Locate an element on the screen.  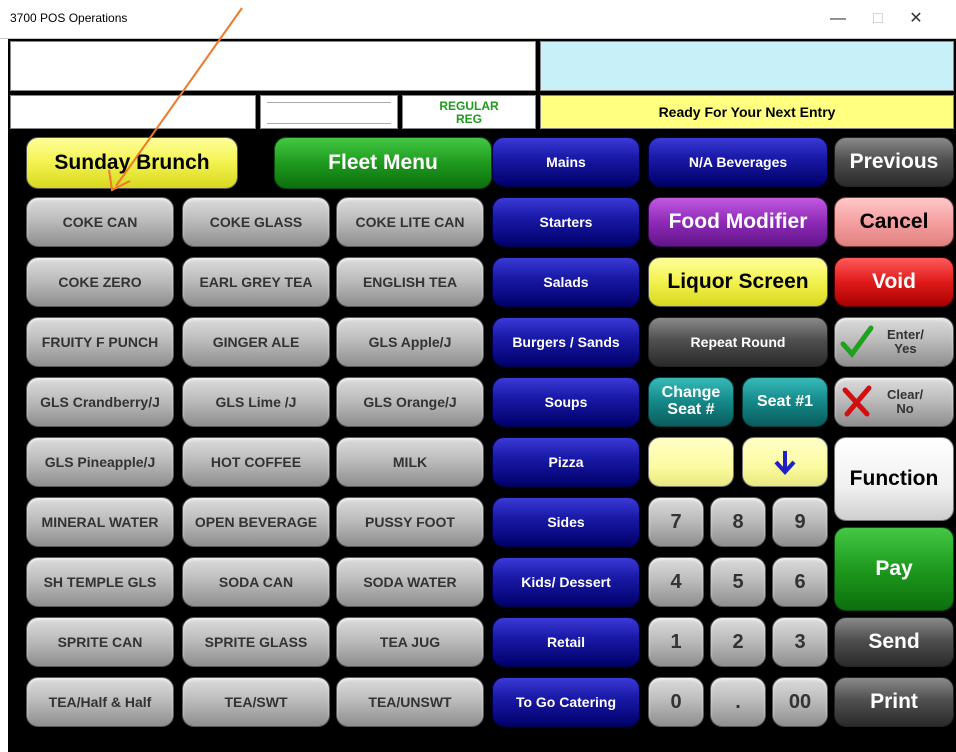
food-modifier-button: Food Modifier is located at coordinates (738, 222).